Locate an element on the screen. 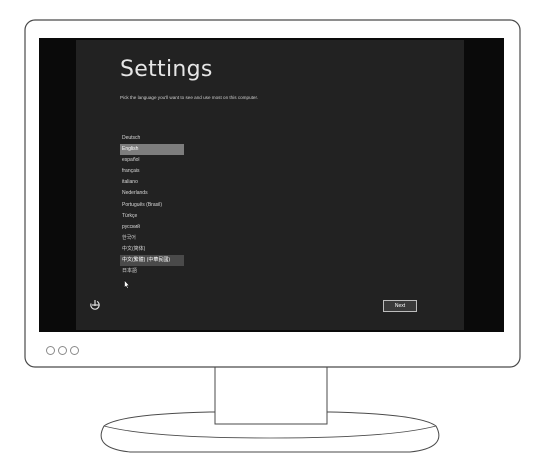 The height and width of the screenshot is (462, 540). language-option: Nederlands is located at coordinates (152, 193).